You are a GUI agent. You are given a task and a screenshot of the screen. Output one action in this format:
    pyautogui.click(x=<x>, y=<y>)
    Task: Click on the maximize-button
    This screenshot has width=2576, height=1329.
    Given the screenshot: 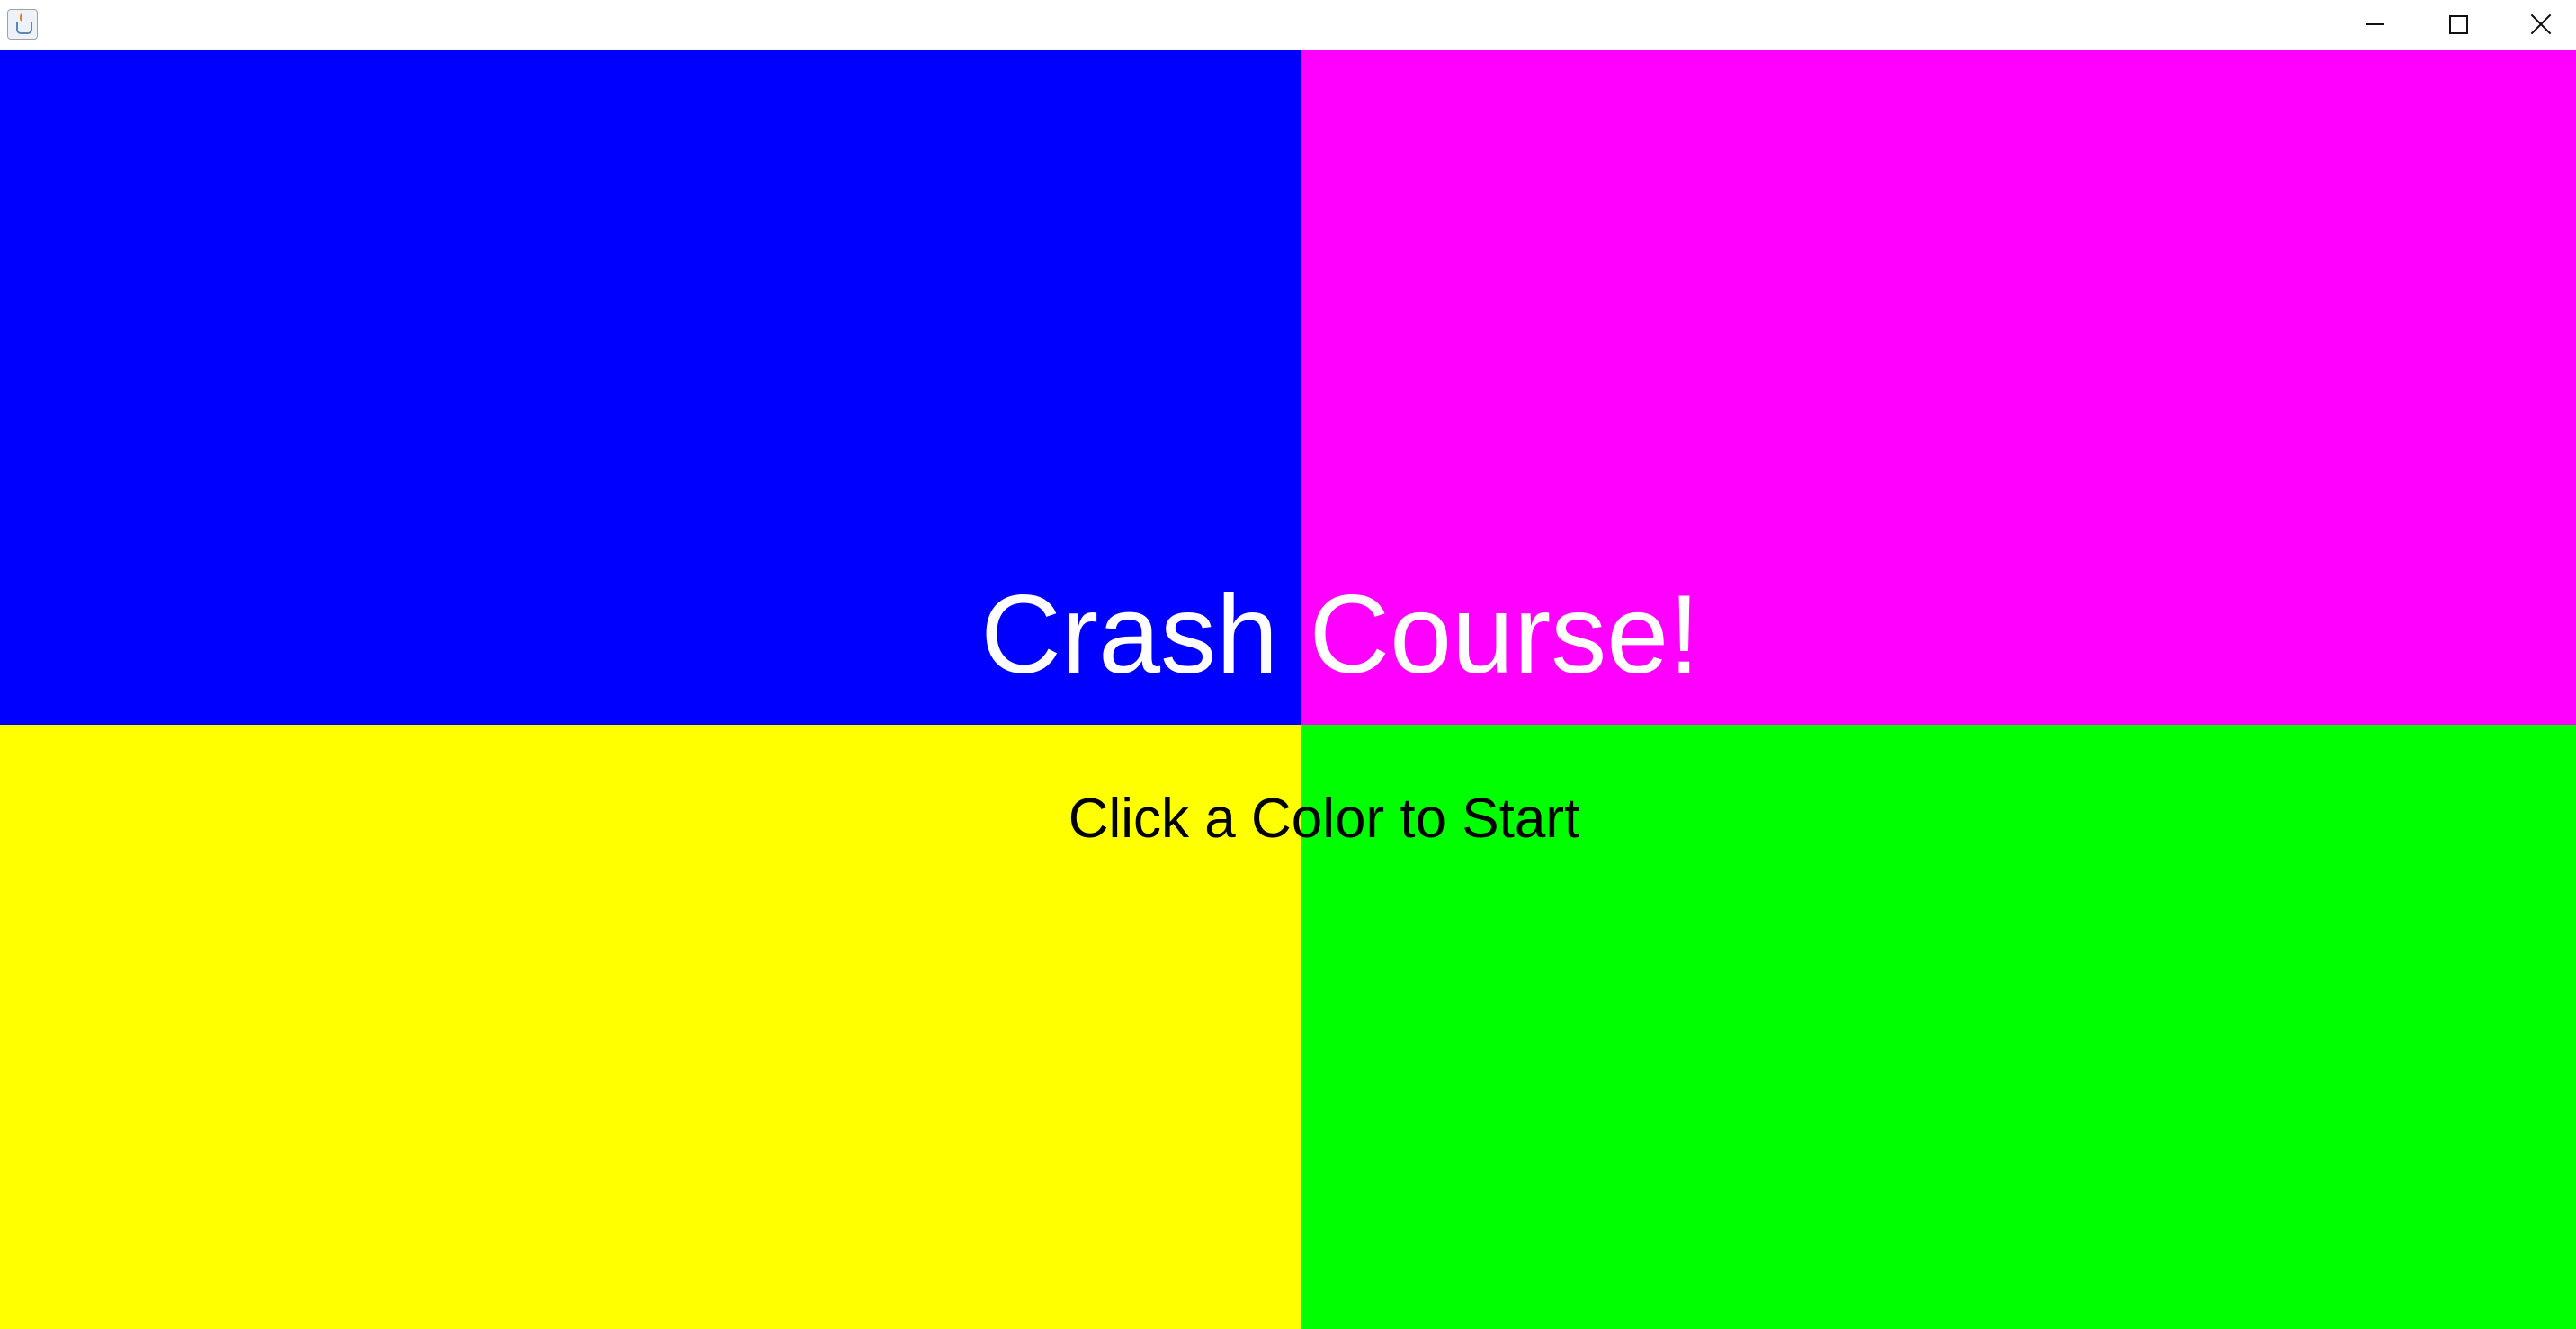 What is the action you would take?
    pyautogui.click(x=2457, y=25)
    